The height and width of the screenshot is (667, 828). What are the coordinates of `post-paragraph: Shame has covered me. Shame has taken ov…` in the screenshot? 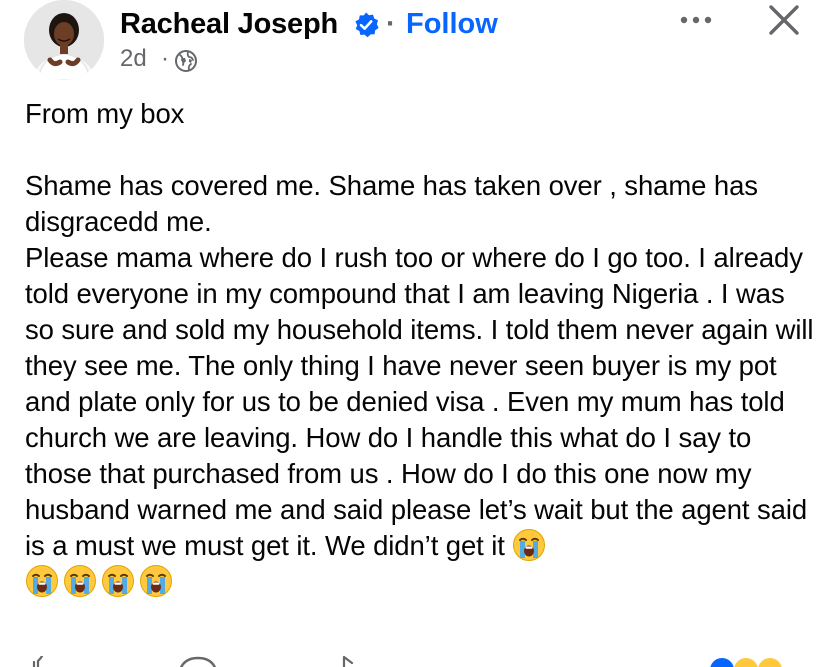 It's located at (395, 203).